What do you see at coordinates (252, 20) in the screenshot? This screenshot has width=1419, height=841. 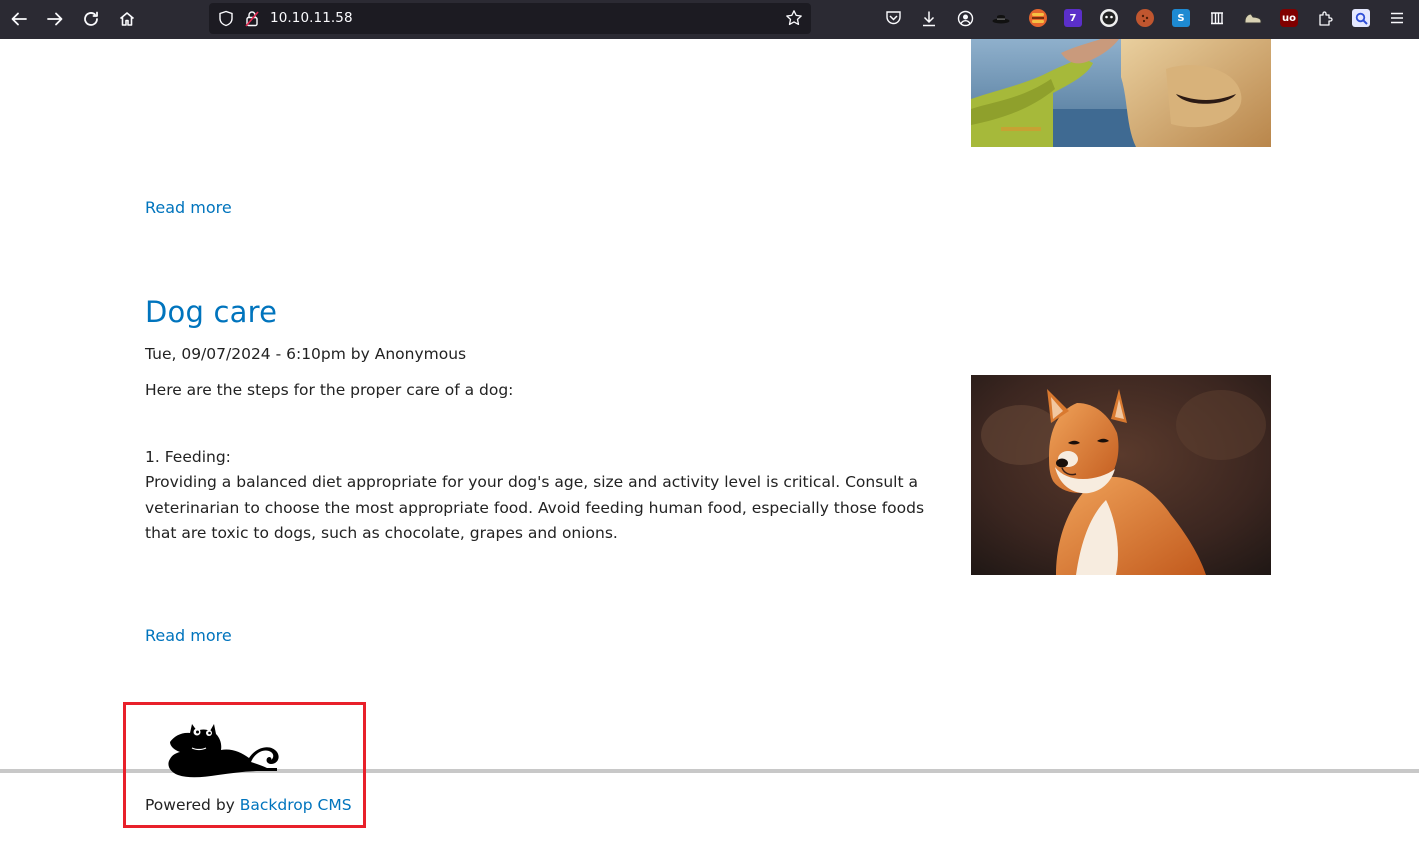 I see `insecure-lock-icon` at bounding box center [252, 20].